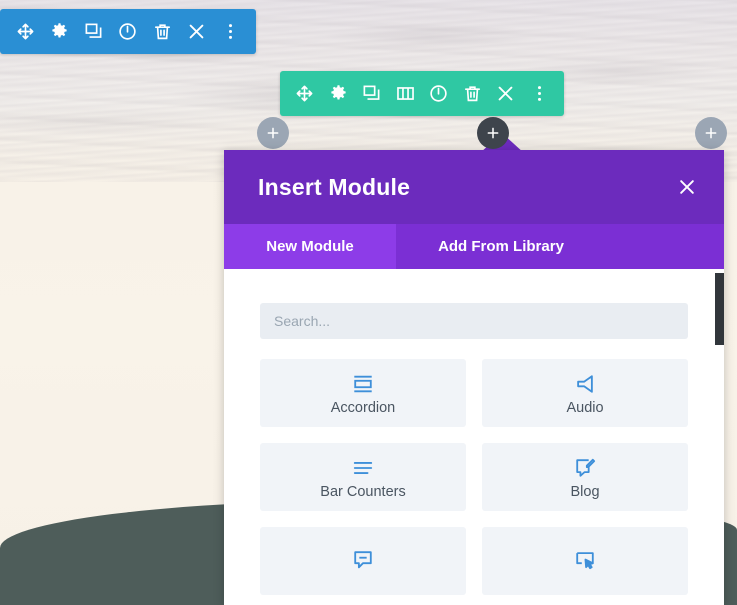  What do you see at coordinates (585, 491) in the screenshot?
I see `module-label: Blog` at bounding box center [585, 491].